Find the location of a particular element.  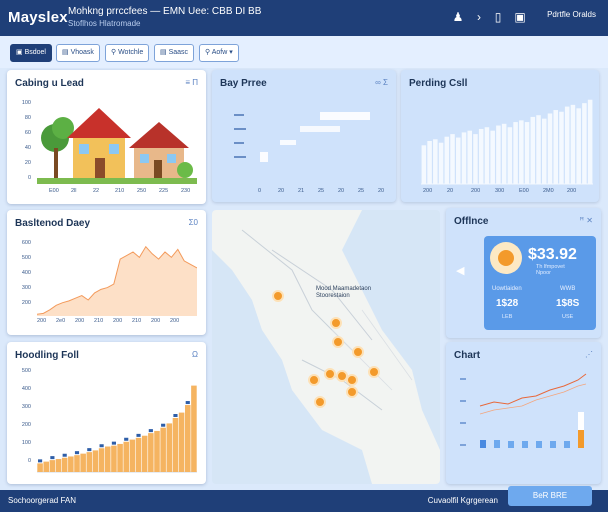

x-tick-label: 0 is located at coordinates (260, 191).